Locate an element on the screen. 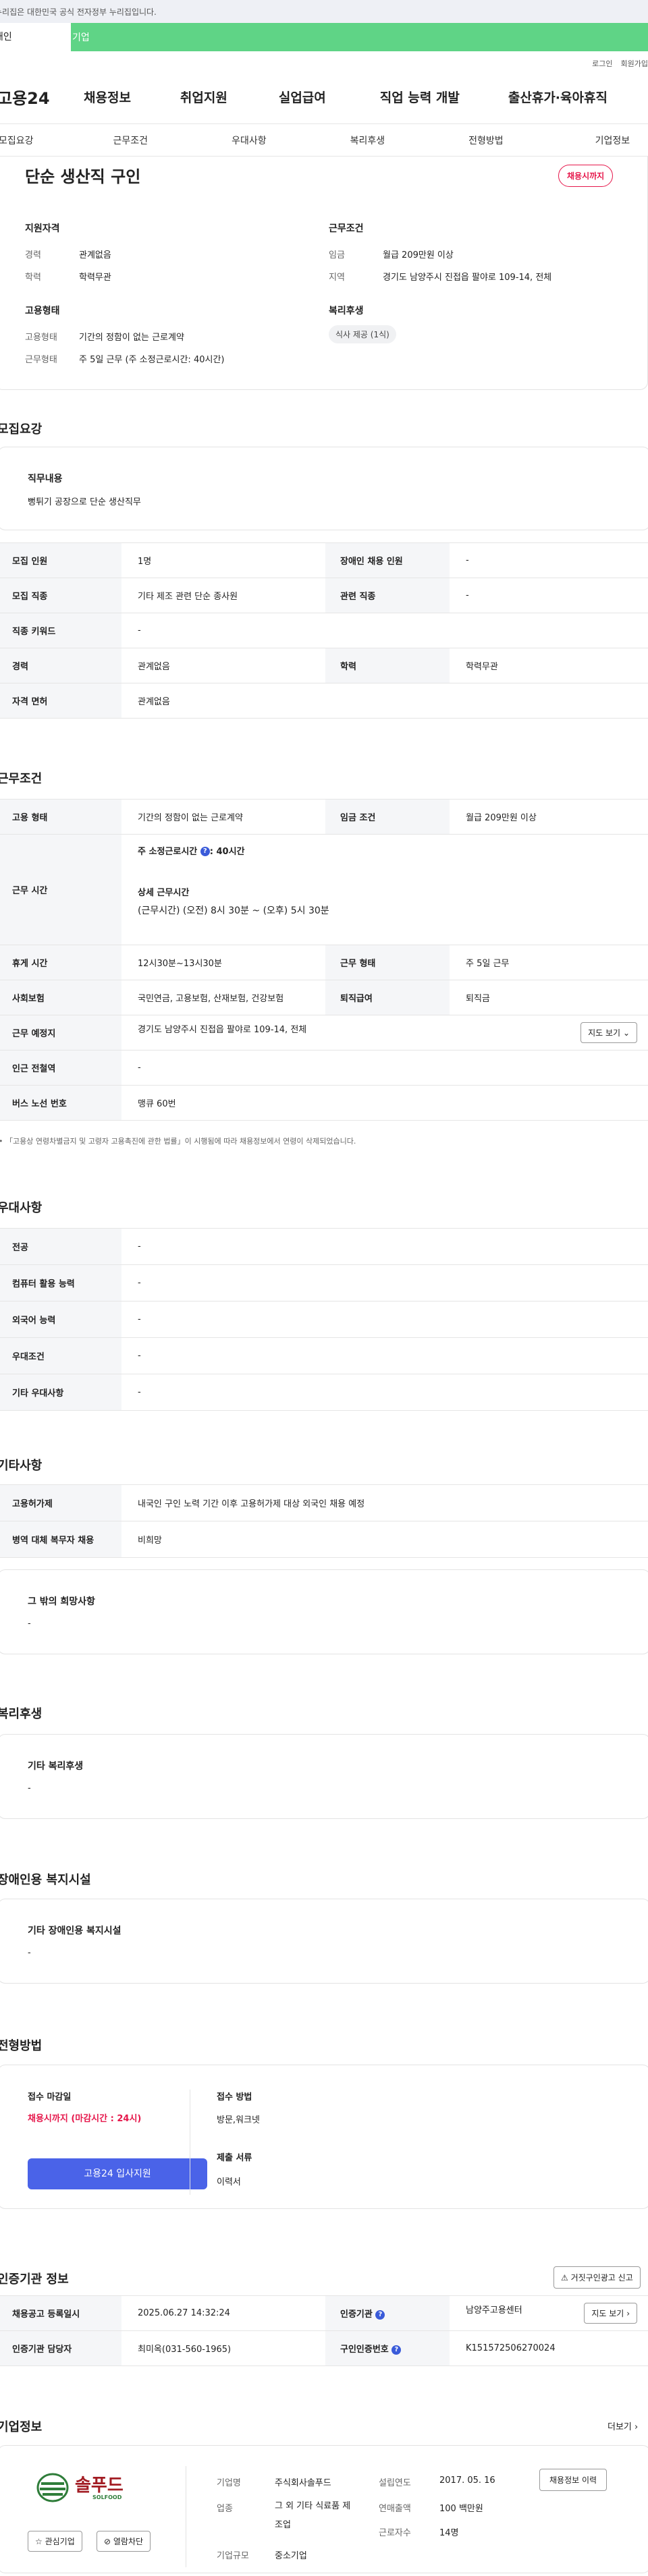 The width and height of the screenshot is (648, 2576). loc-value: 경기도 남양주시 진접읍 팔야로 109-14, 전체 is located at coordinates (468, 278).